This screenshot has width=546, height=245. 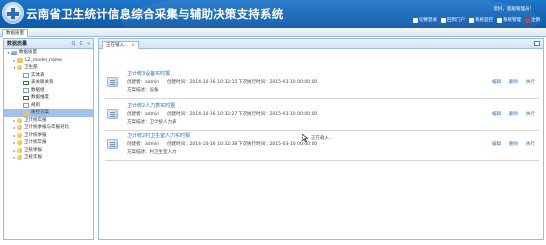 What do you see at coordinates (527, 20) in the screenshot?
I see `exit-icon` at bounding box center [527, 20].